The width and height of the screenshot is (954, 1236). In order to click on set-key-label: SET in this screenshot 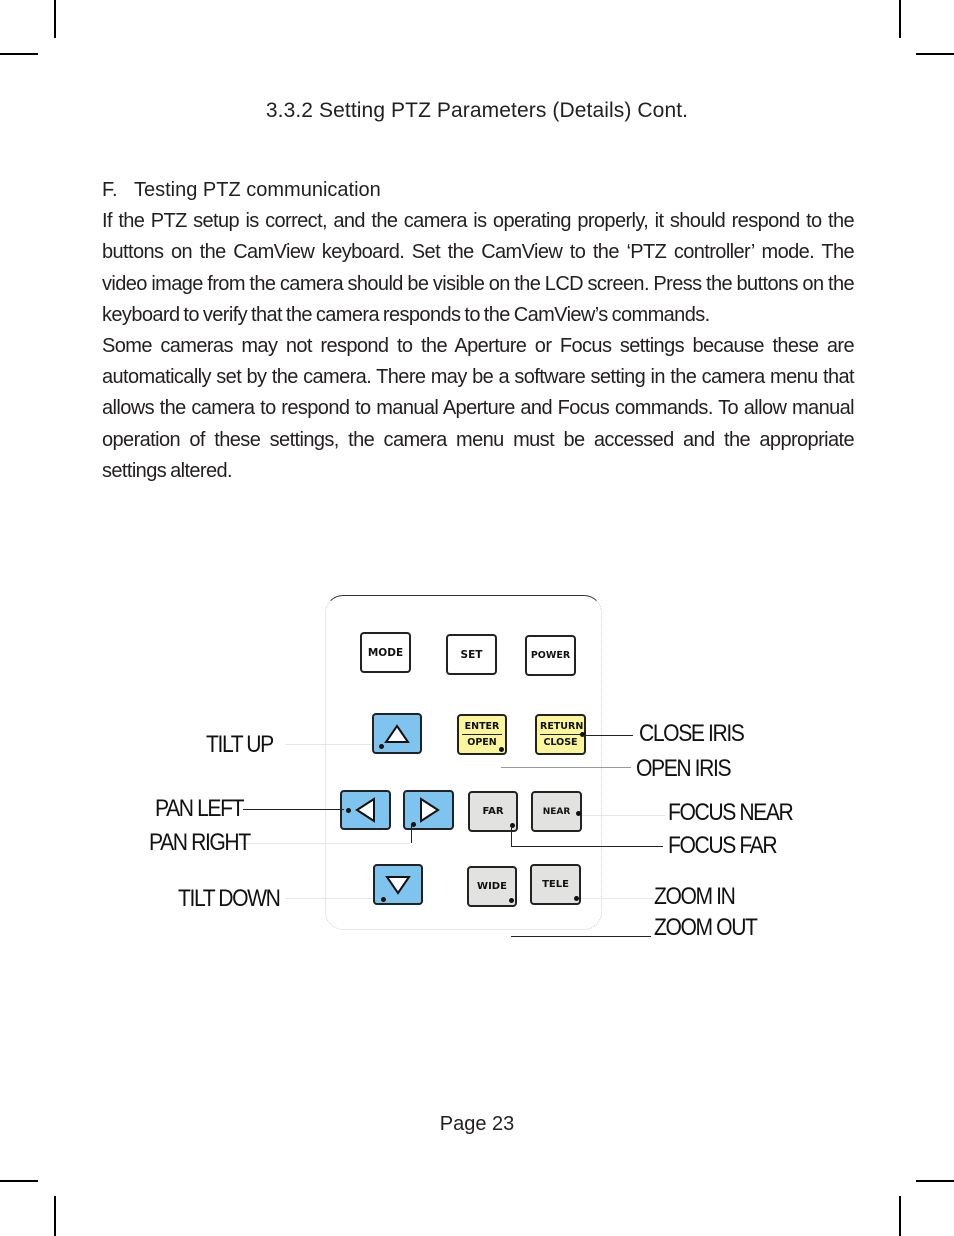, I will do `click(471, 654)`.